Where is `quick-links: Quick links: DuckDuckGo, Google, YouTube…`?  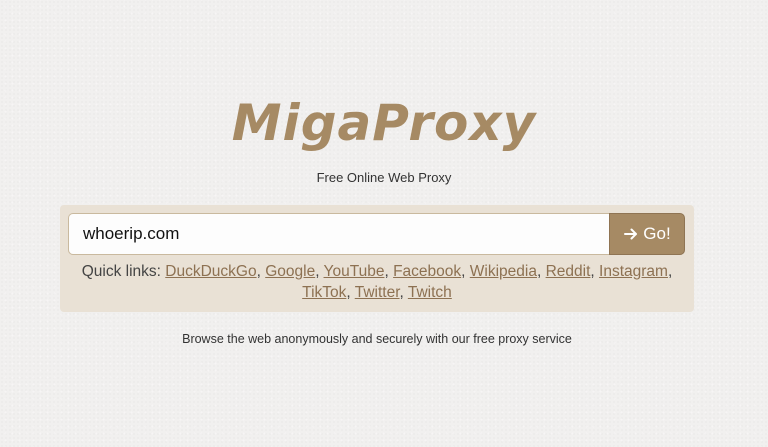 quick-links: Quick links: DuckDuckGo, Google, YouTube… is located at coordinates (377, 282).